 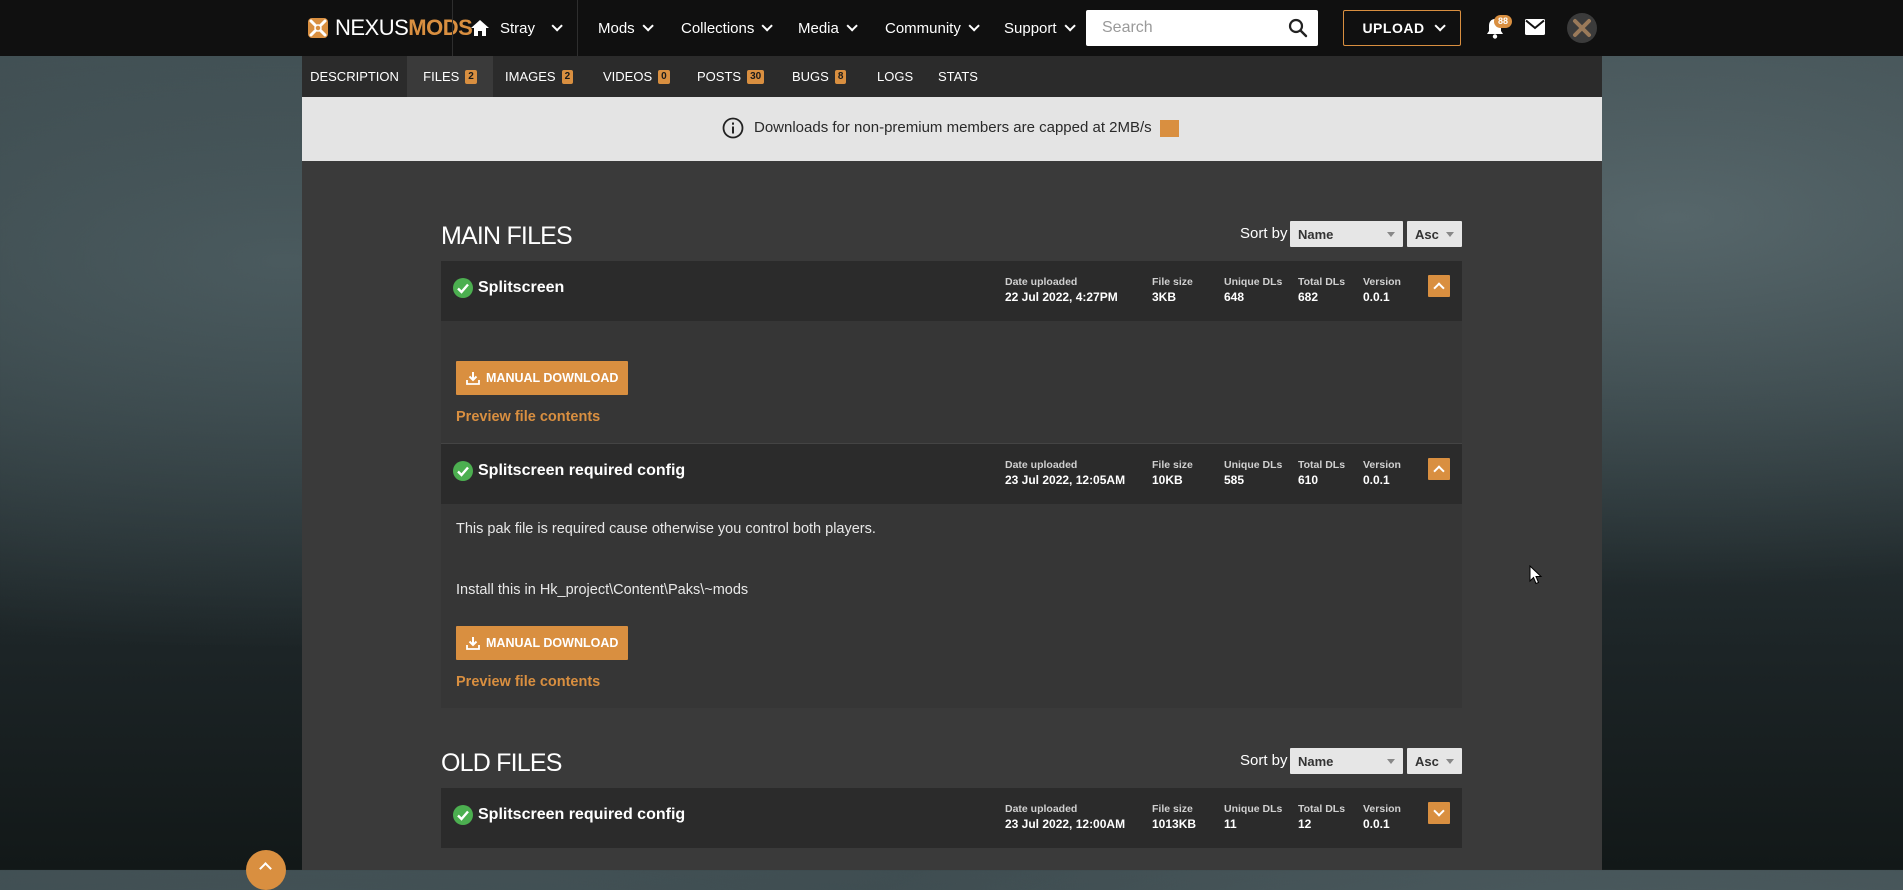 I want to click on tab-count: 30, so click(x=756, y=76).